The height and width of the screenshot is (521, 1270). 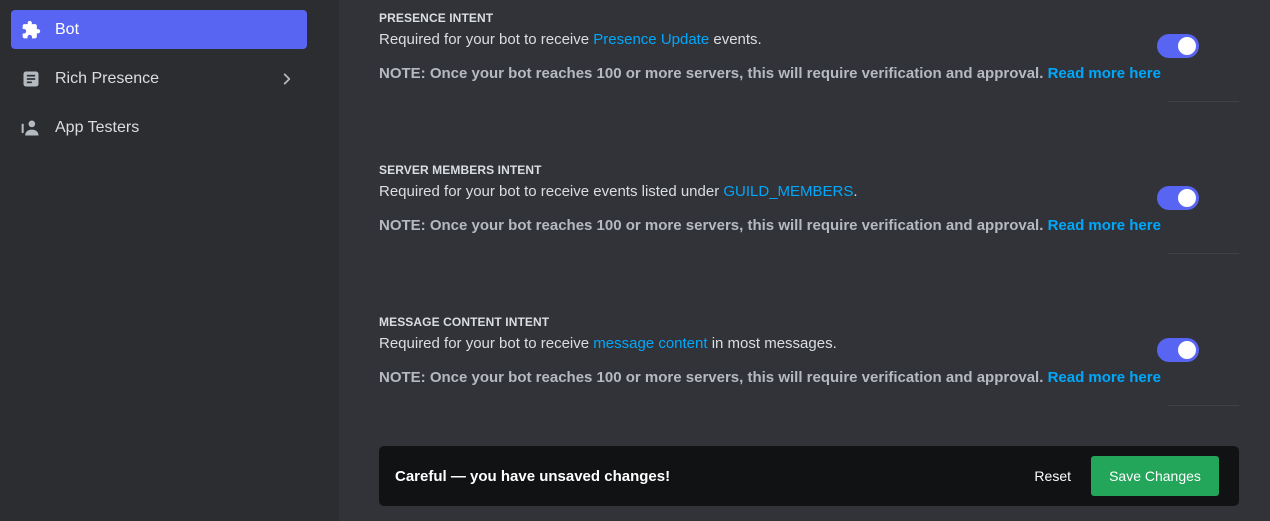 What do you see at coordinates (436, 18) in the screenshot?
I see `intent-title: PRESENCE INTENT` at bounding box center [436, 18].